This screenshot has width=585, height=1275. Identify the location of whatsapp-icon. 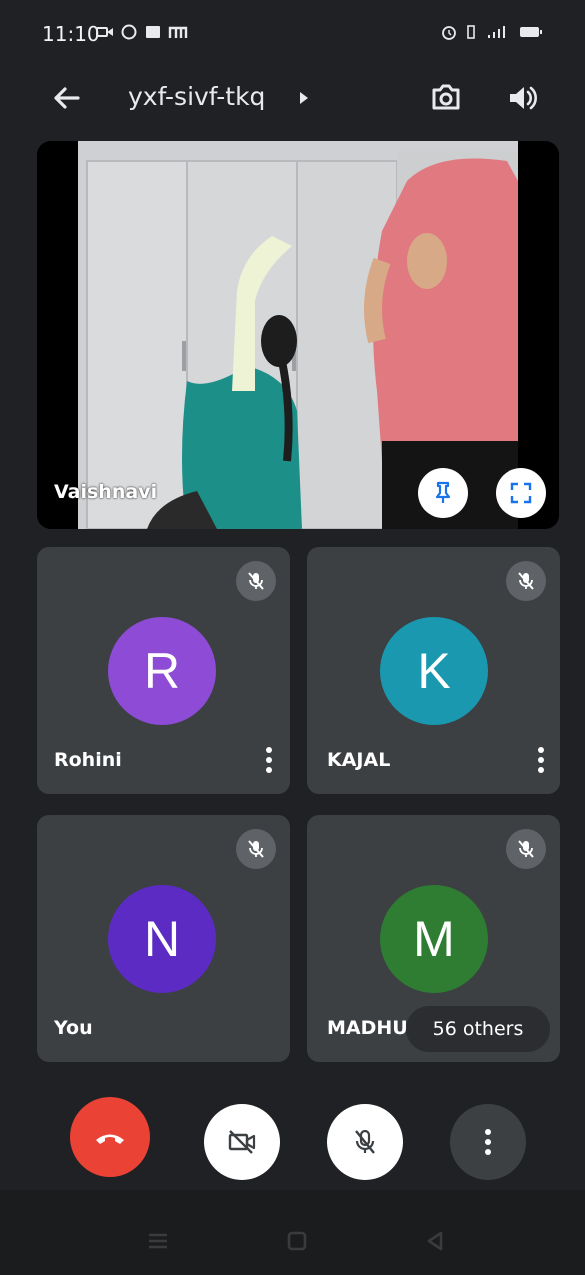
(129, 32).